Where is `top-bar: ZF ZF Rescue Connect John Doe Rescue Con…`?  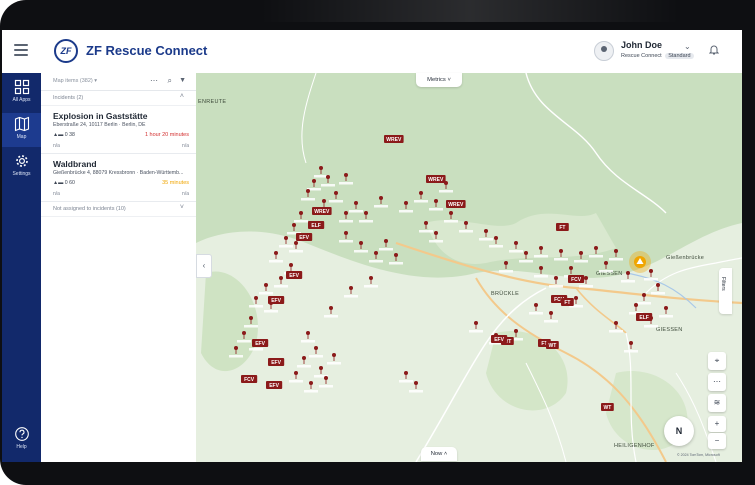
top-bar: ZF ZF Rescue Connect John Doe Rescue Con… is located at coordinates (372, 52).